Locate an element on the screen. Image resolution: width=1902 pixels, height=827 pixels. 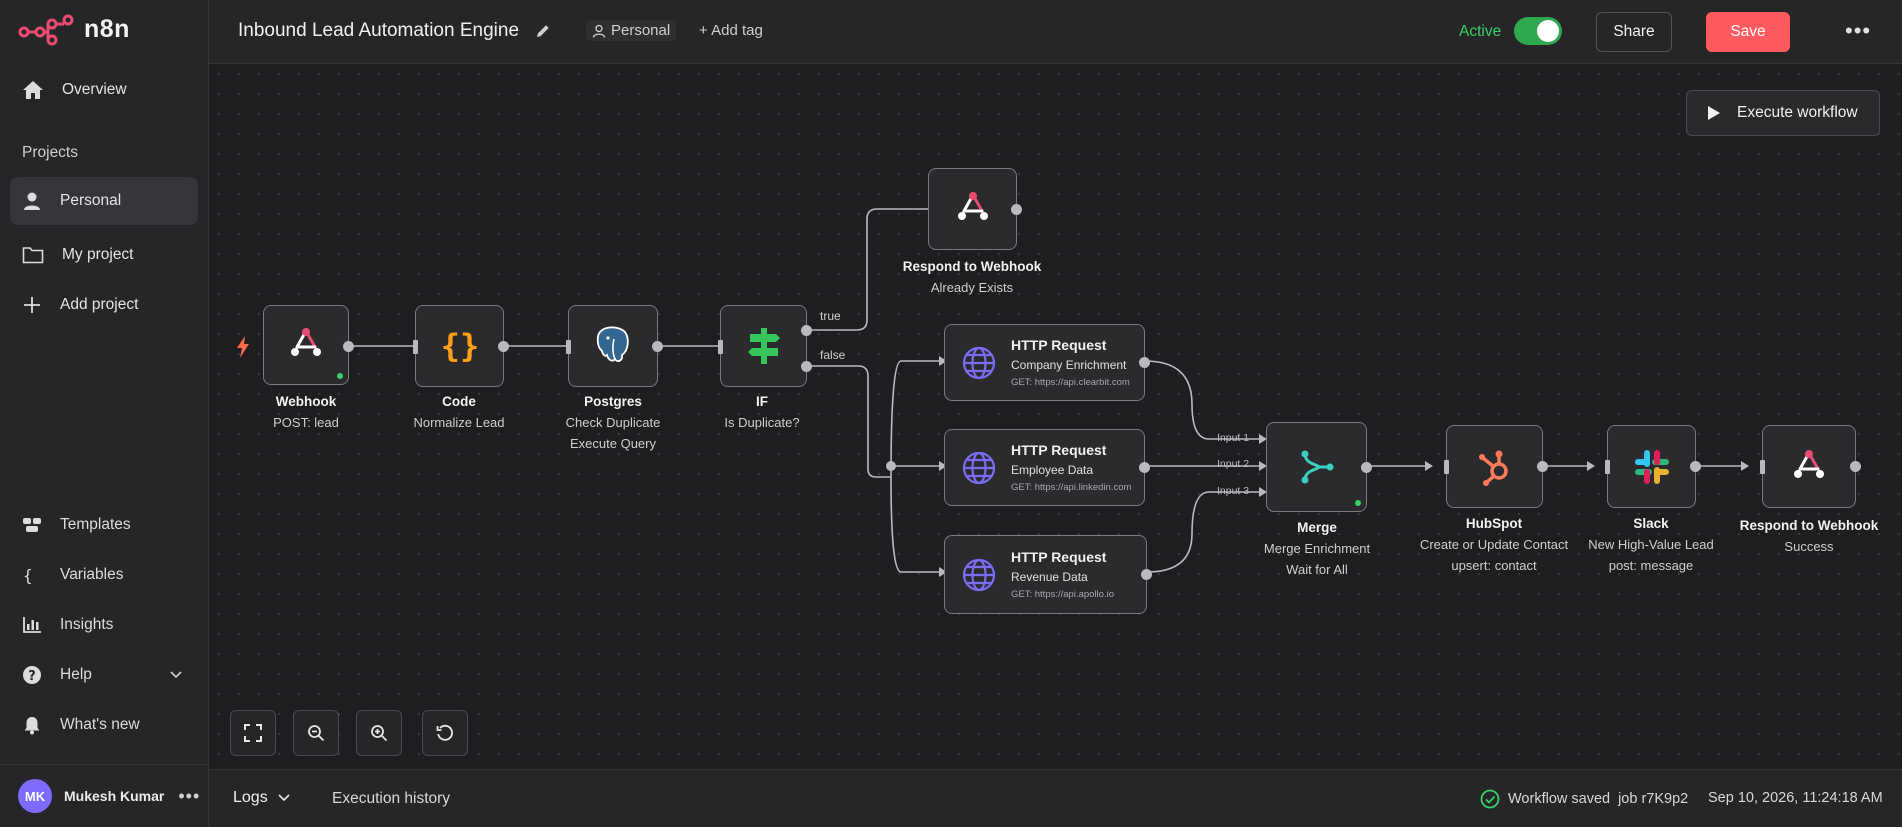
chevron-down-icon is located at coordinates (176, 675).